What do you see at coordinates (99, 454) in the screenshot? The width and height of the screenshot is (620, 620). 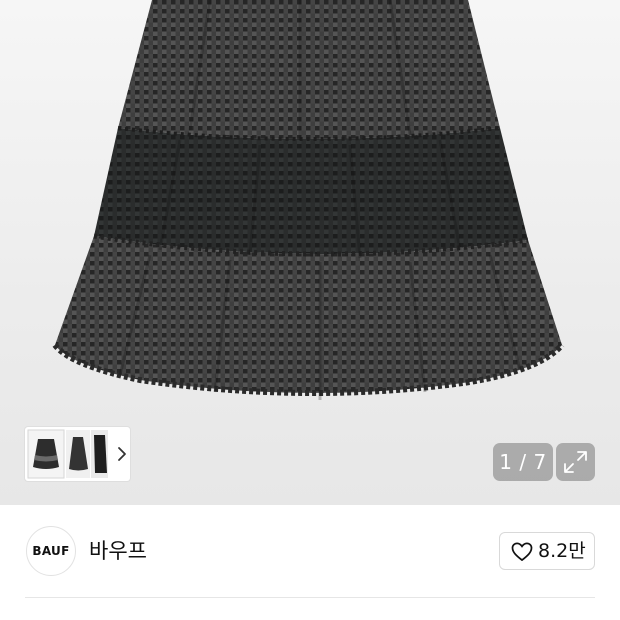 I see `skirt-detail-thumbnail` at bounding box center [99, 454].